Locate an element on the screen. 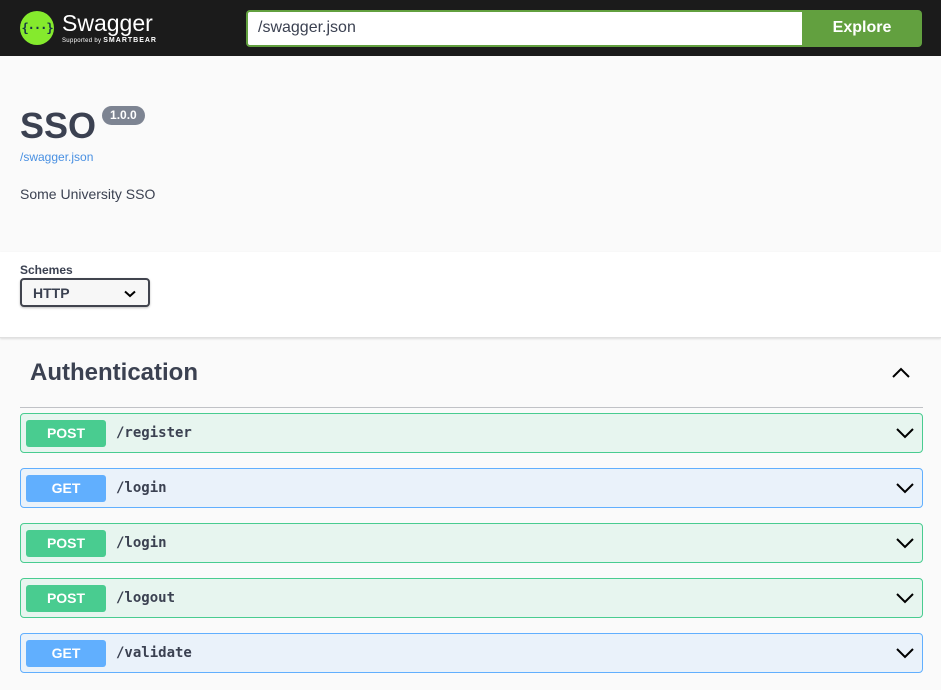  logo-text: Swagger Supported by SMARTBEAR is located at coordinates (109, 28).